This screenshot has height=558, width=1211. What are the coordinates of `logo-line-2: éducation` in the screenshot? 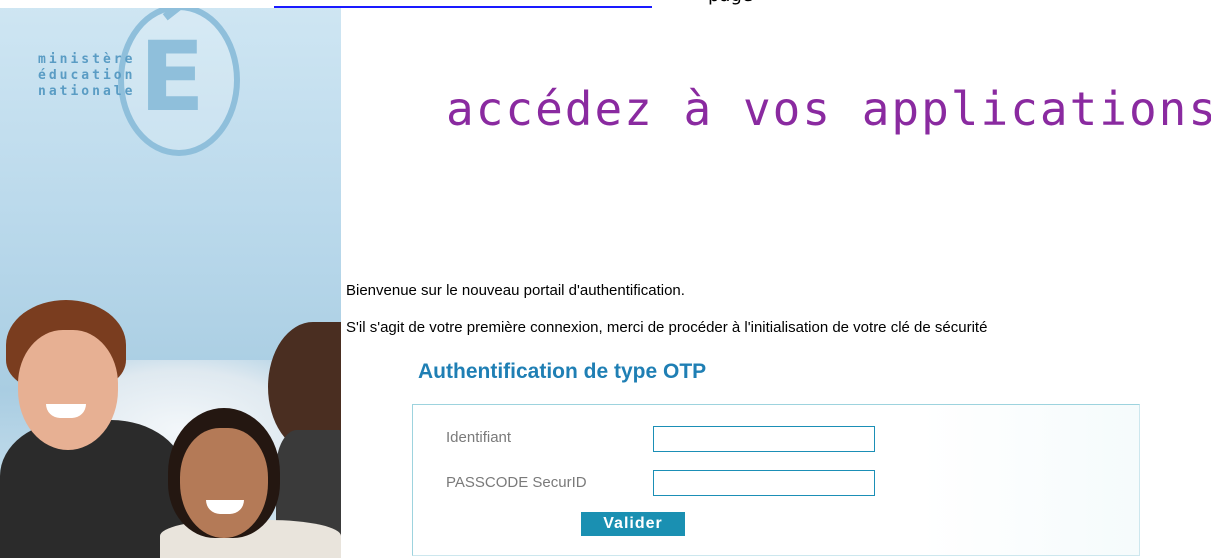 It's located at (87, 75).